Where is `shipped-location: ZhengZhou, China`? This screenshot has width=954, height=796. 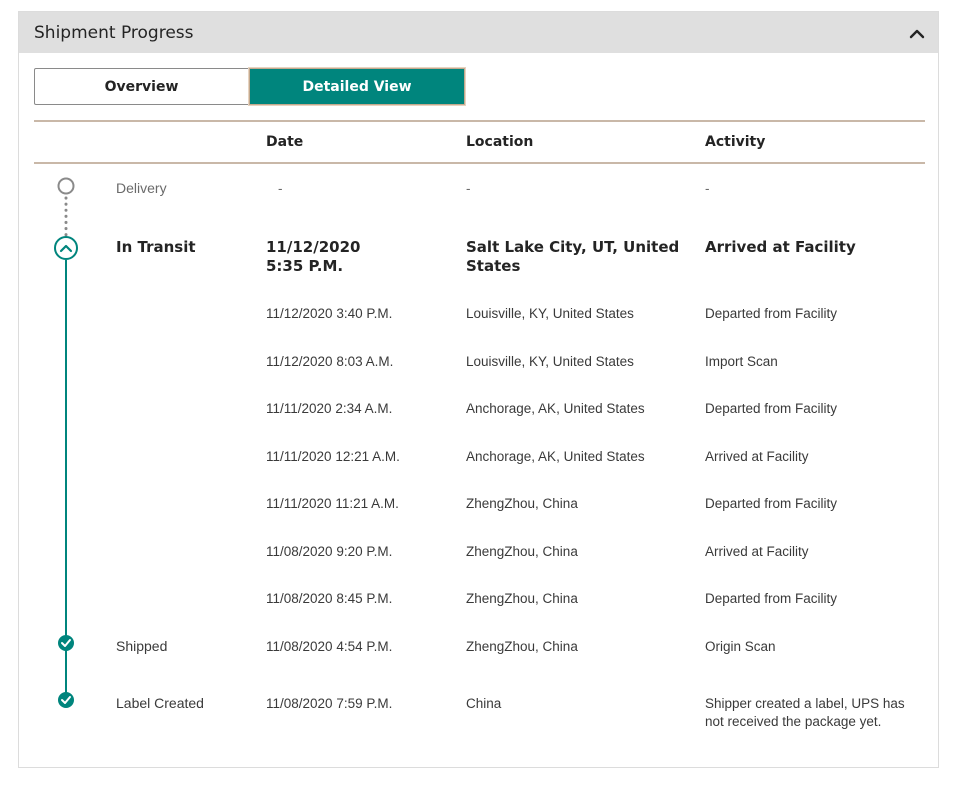
shipped-location: ZhengZhou, China is located at coordinates (522, 646).